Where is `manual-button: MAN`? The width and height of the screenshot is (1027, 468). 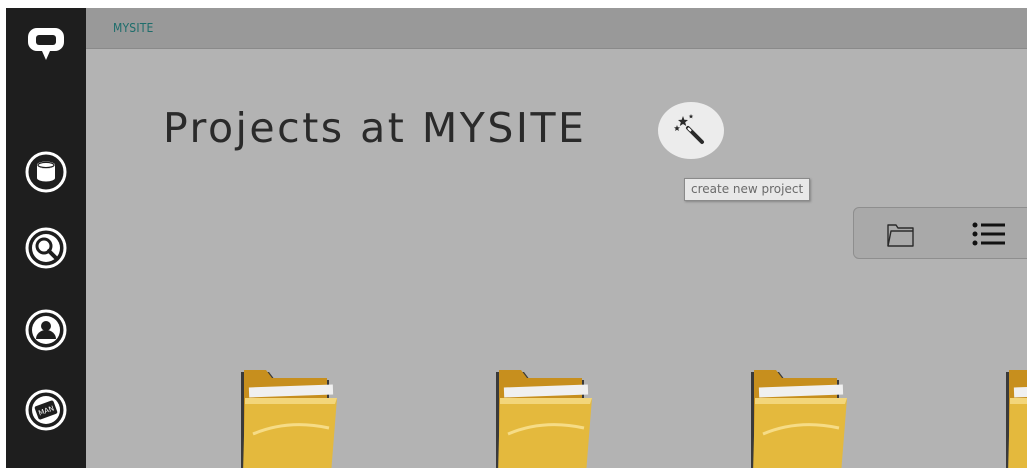 manual-button: MAN is located at coordinates (46, 410).